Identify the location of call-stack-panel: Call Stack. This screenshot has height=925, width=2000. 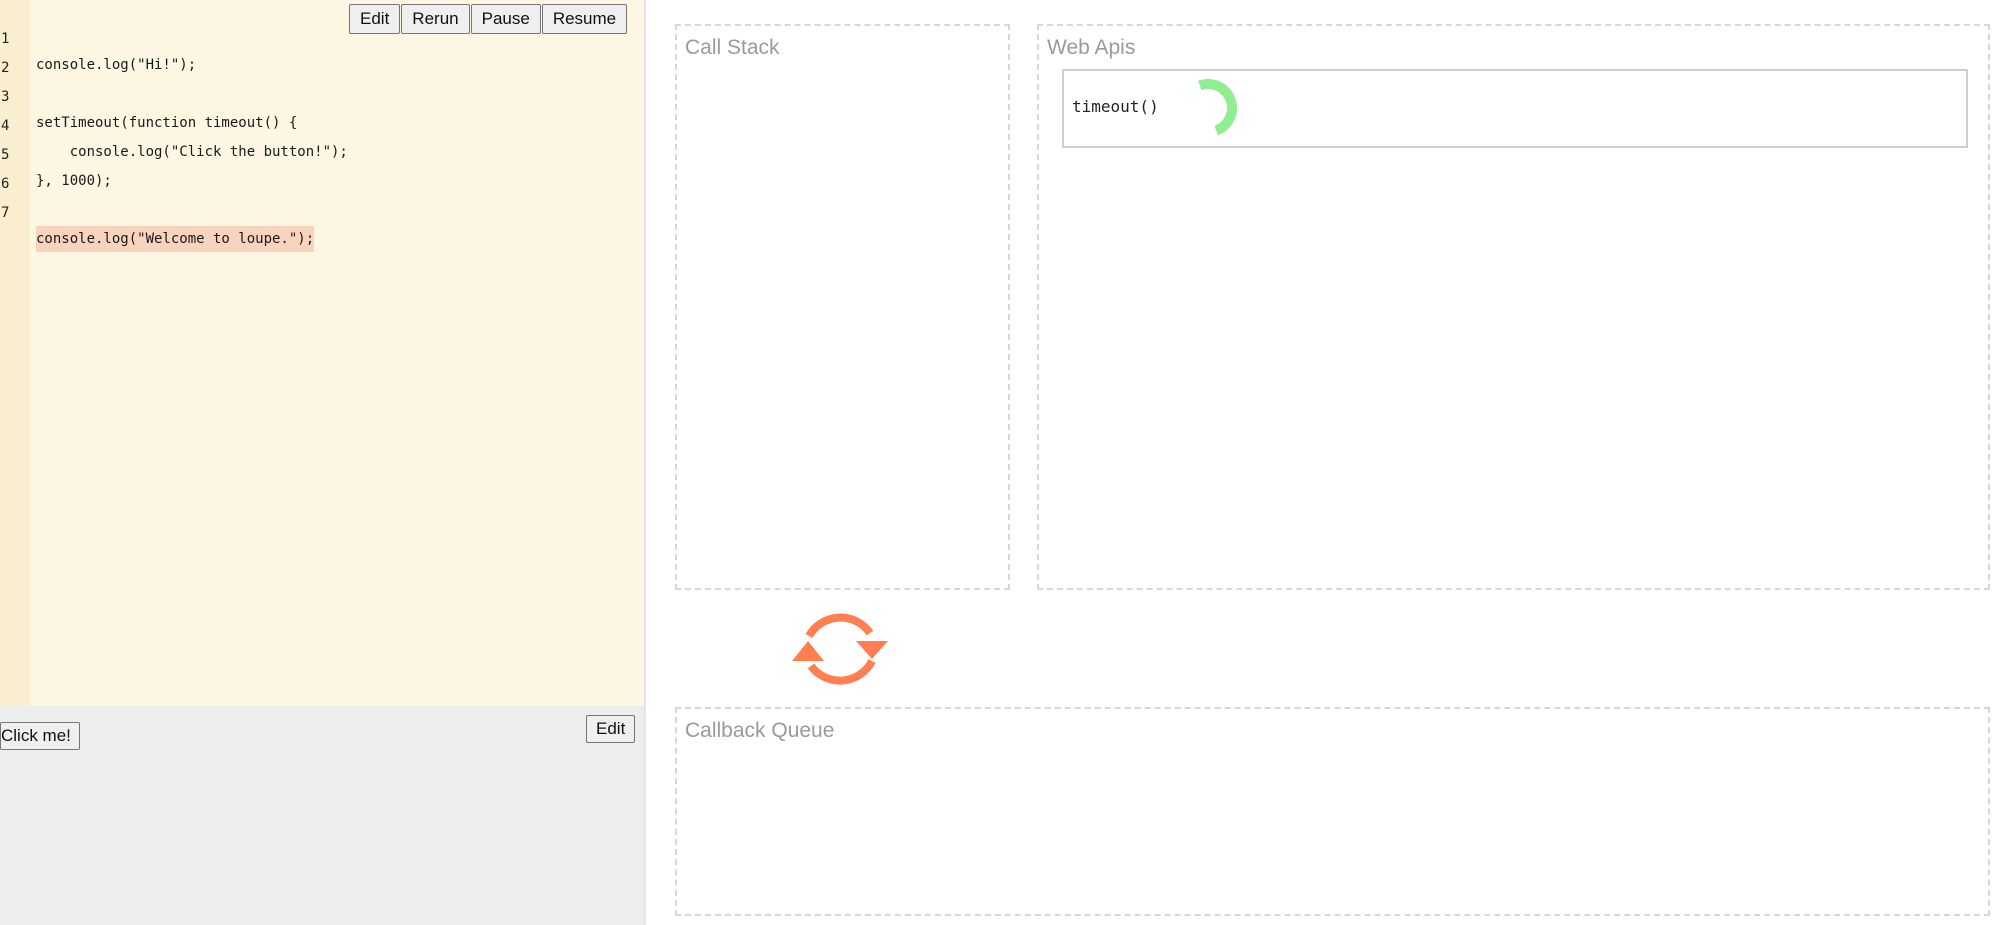
(842, 307).